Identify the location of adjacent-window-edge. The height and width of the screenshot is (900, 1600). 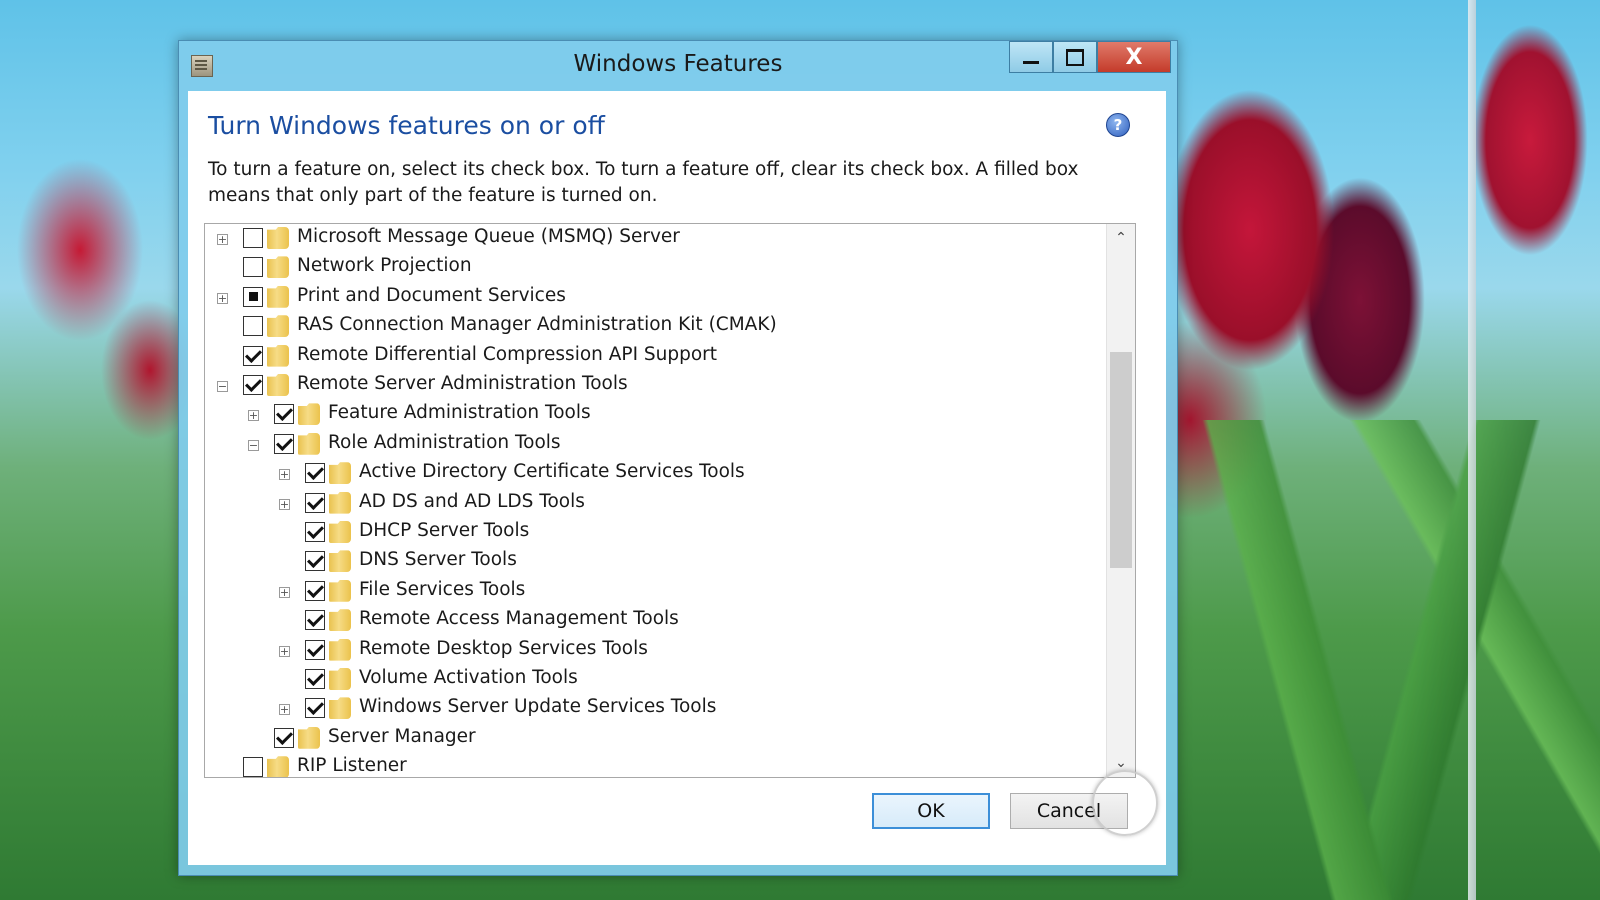
(1472, 450).